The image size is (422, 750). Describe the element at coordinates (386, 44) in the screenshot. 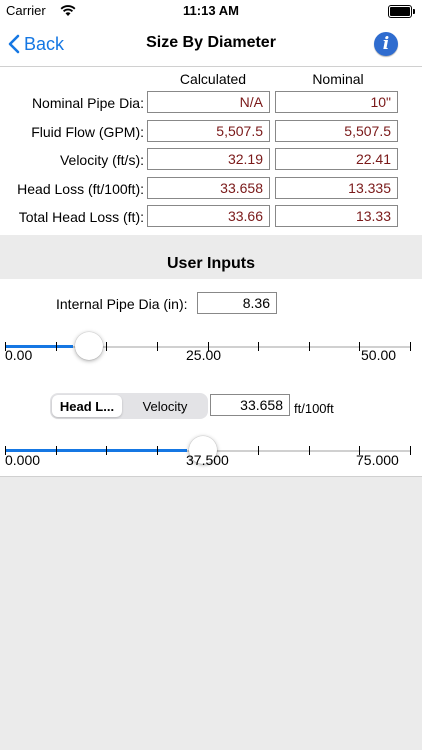

I see `info-icon: i` at that location.